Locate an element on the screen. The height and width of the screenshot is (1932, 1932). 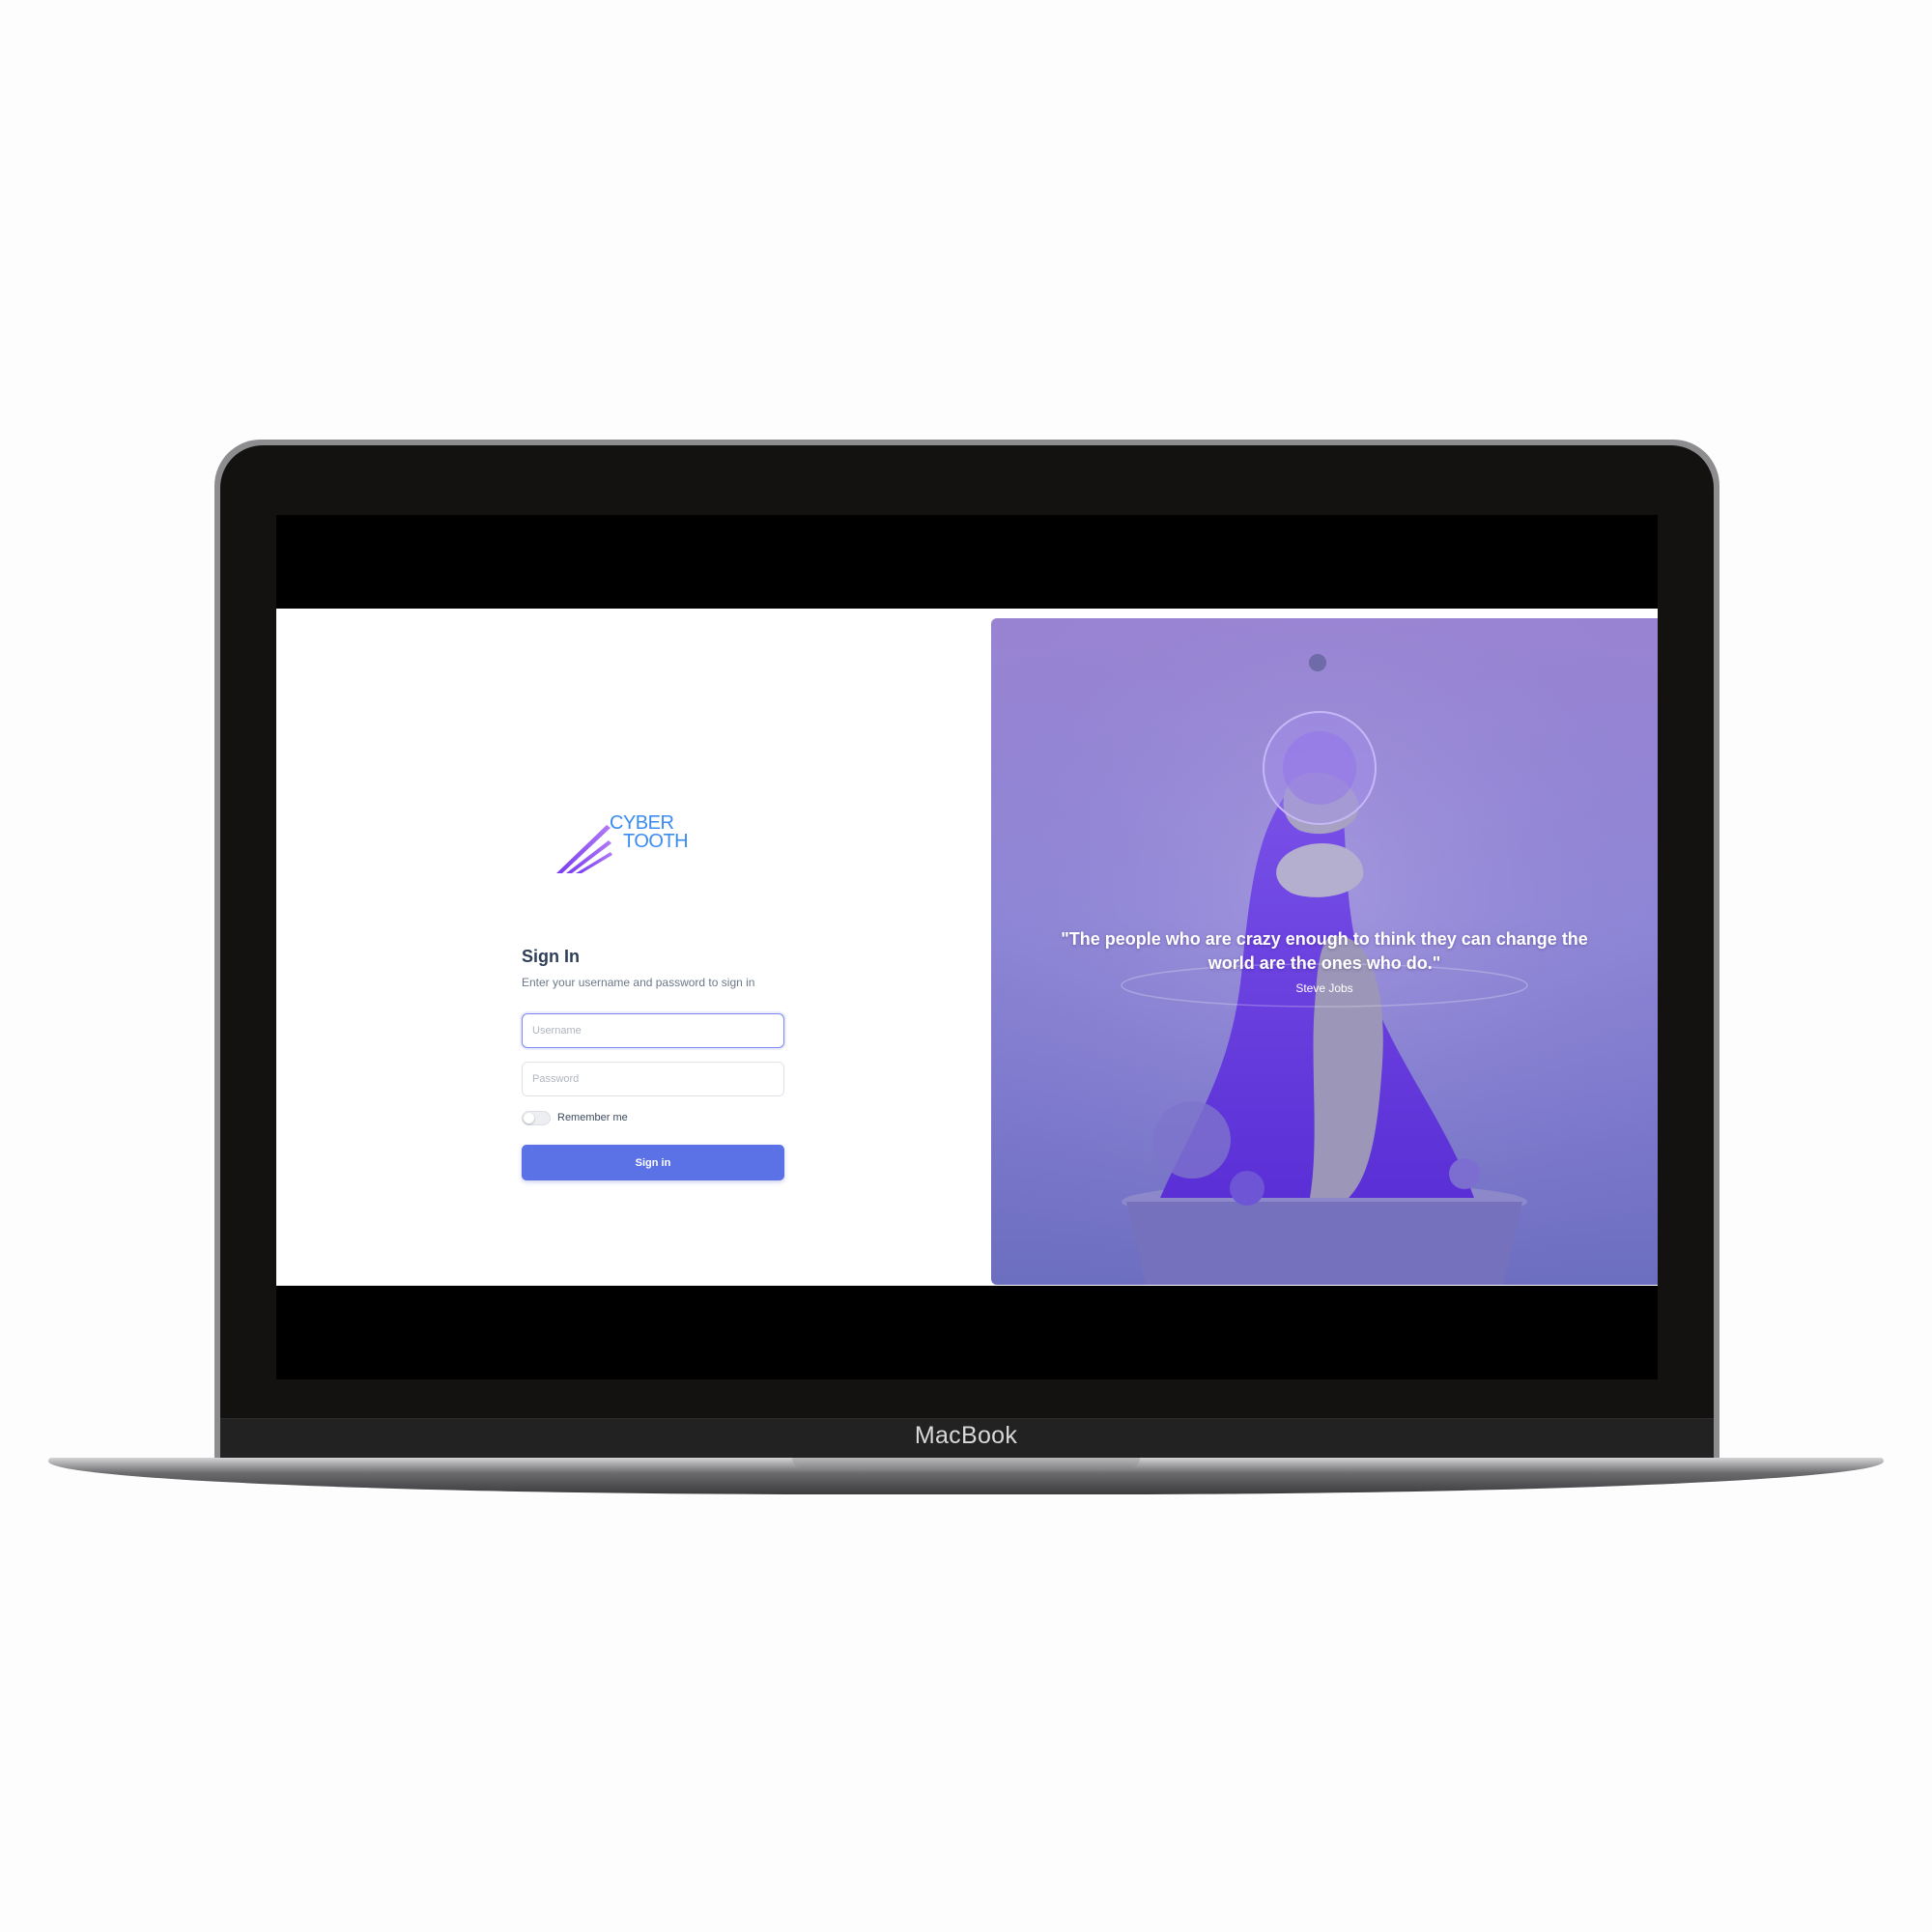
toggle-knob is located at coordinates (529, 1118).